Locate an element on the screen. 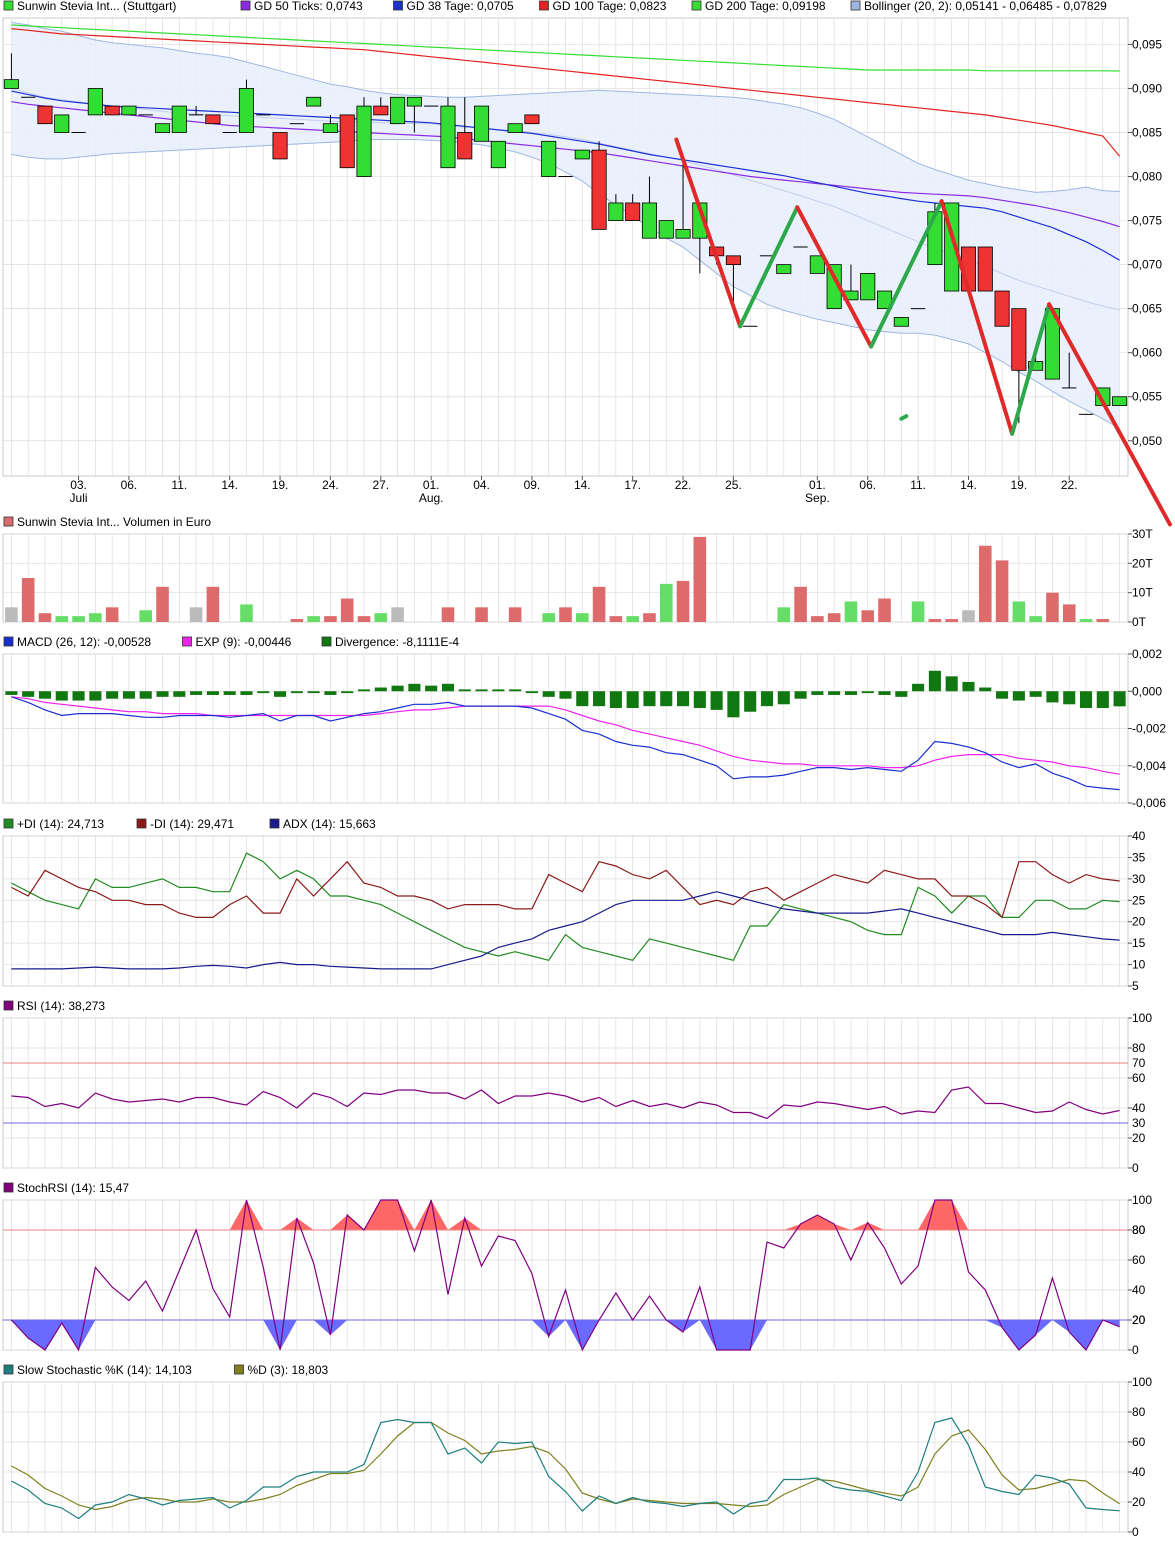  y-tick-label: 0,065 is located at coordinates (1147, 309).